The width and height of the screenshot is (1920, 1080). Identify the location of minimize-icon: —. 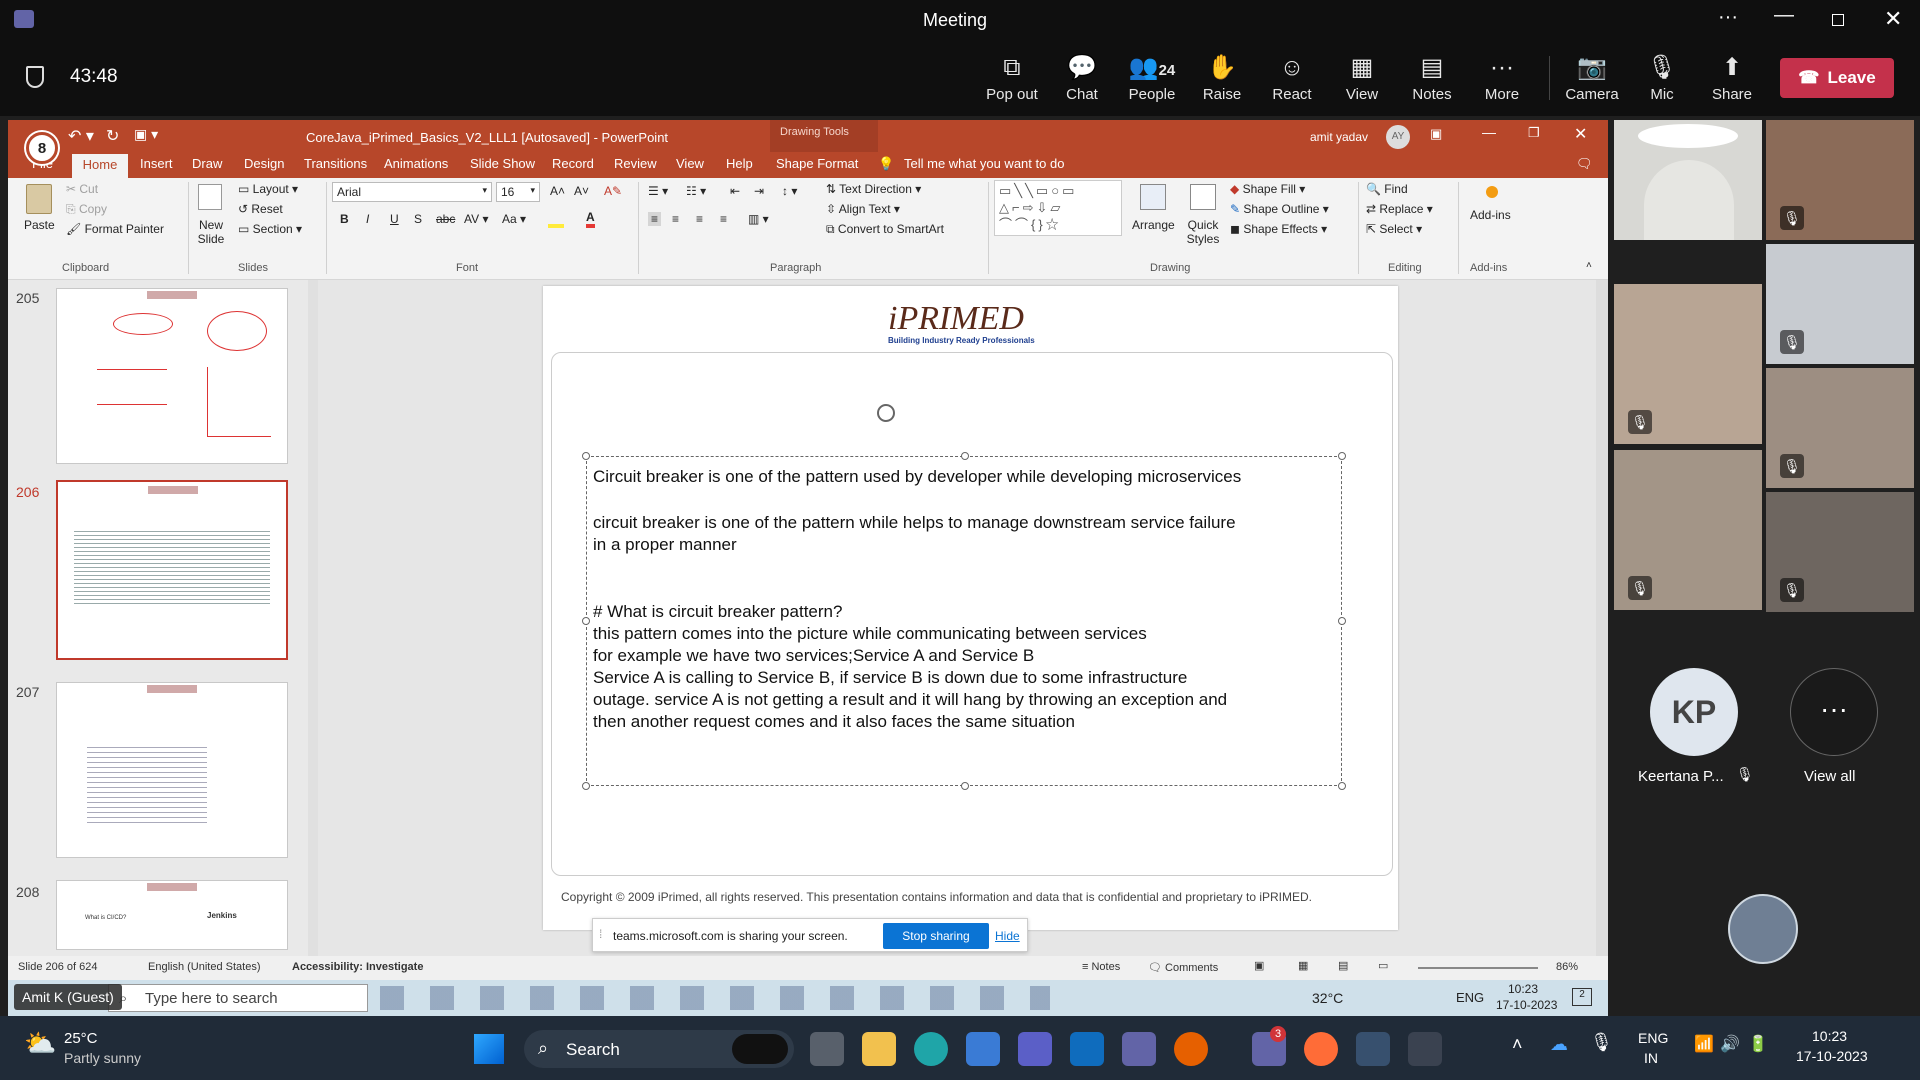
(1784, 15).